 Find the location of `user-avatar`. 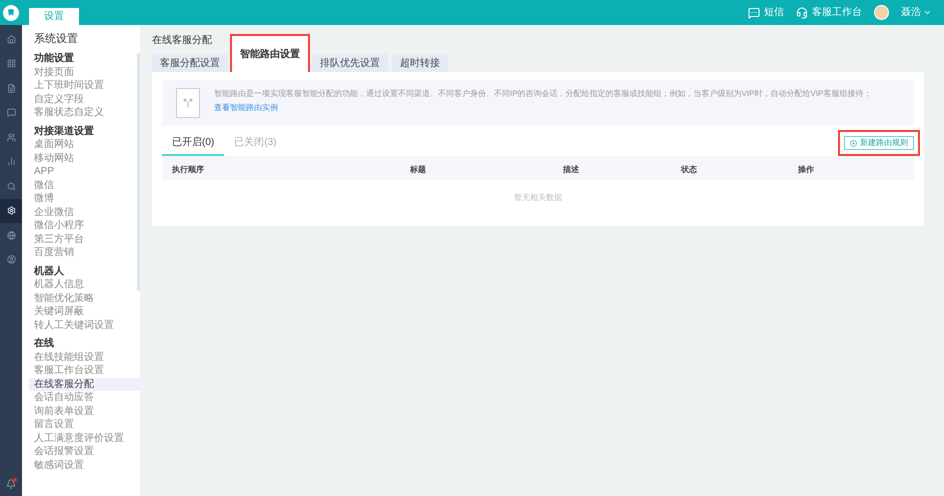

user-avatar is located at coordinates (881, 12).